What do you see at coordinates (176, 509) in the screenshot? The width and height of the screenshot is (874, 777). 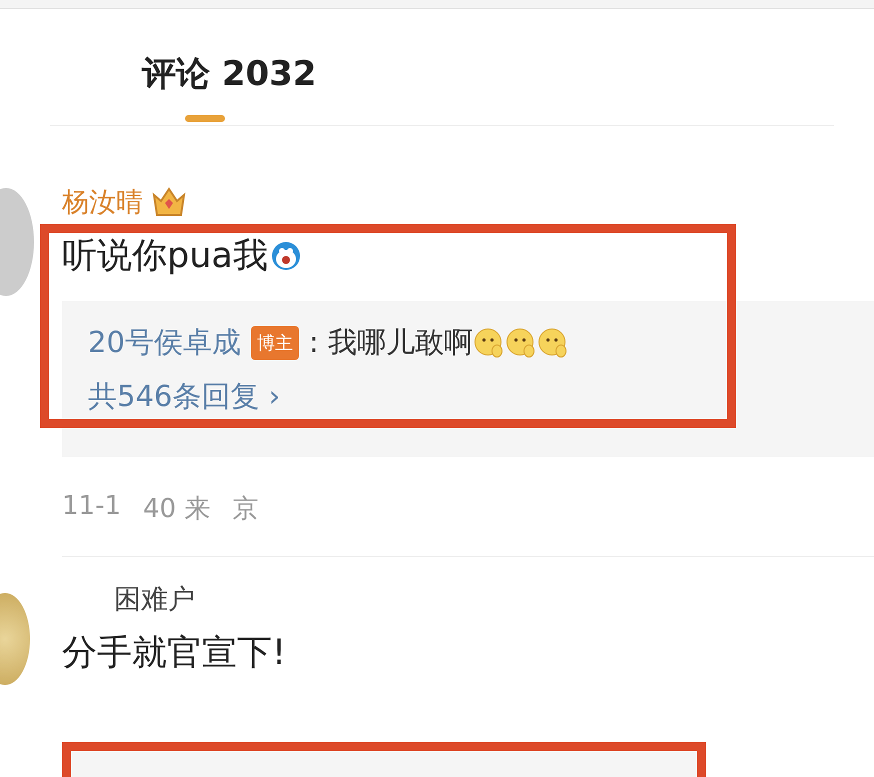 I see `comment-meta: 40 来` at bounding box center [176, 509].